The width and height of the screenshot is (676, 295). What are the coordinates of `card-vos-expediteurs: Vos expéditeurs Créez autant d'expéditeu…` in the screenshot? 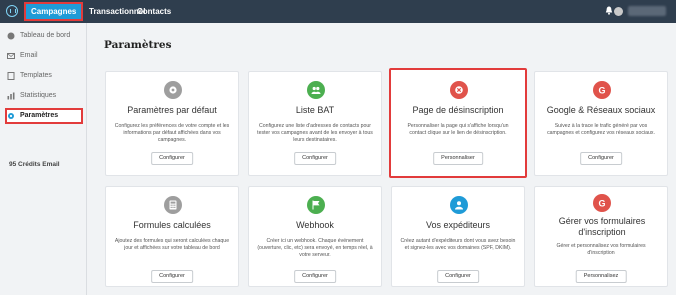 It's located at (458, 236).